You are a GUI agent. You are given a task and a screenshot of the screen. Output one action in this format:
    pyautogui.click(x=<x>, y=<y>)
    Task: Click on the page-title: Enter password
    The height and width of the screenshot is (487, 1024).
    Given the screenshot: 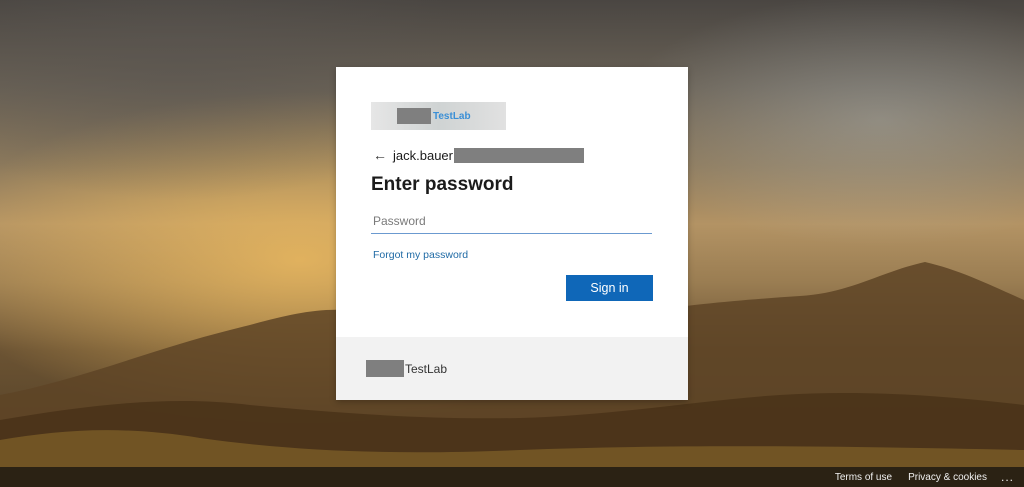 What is the action you would take?
    pyautogui.click(x=442, y=184)
    